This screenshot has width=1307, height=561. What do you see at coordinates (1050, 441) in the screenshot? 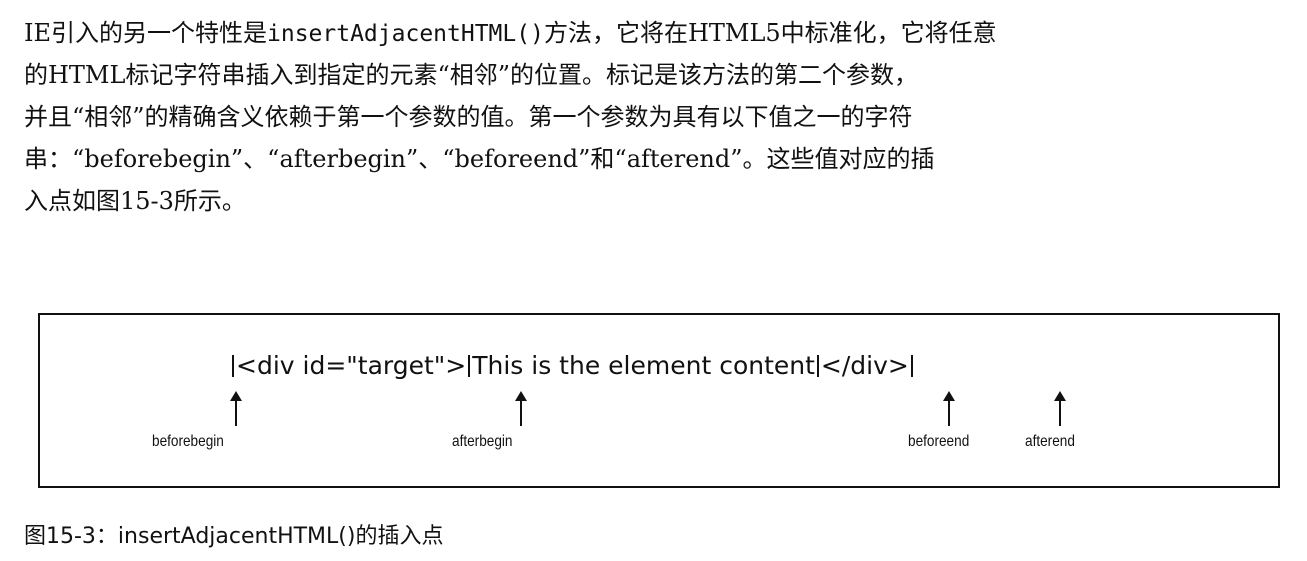
I see `marker-label-afterend: afterend` at bounding box center [1050, 441].